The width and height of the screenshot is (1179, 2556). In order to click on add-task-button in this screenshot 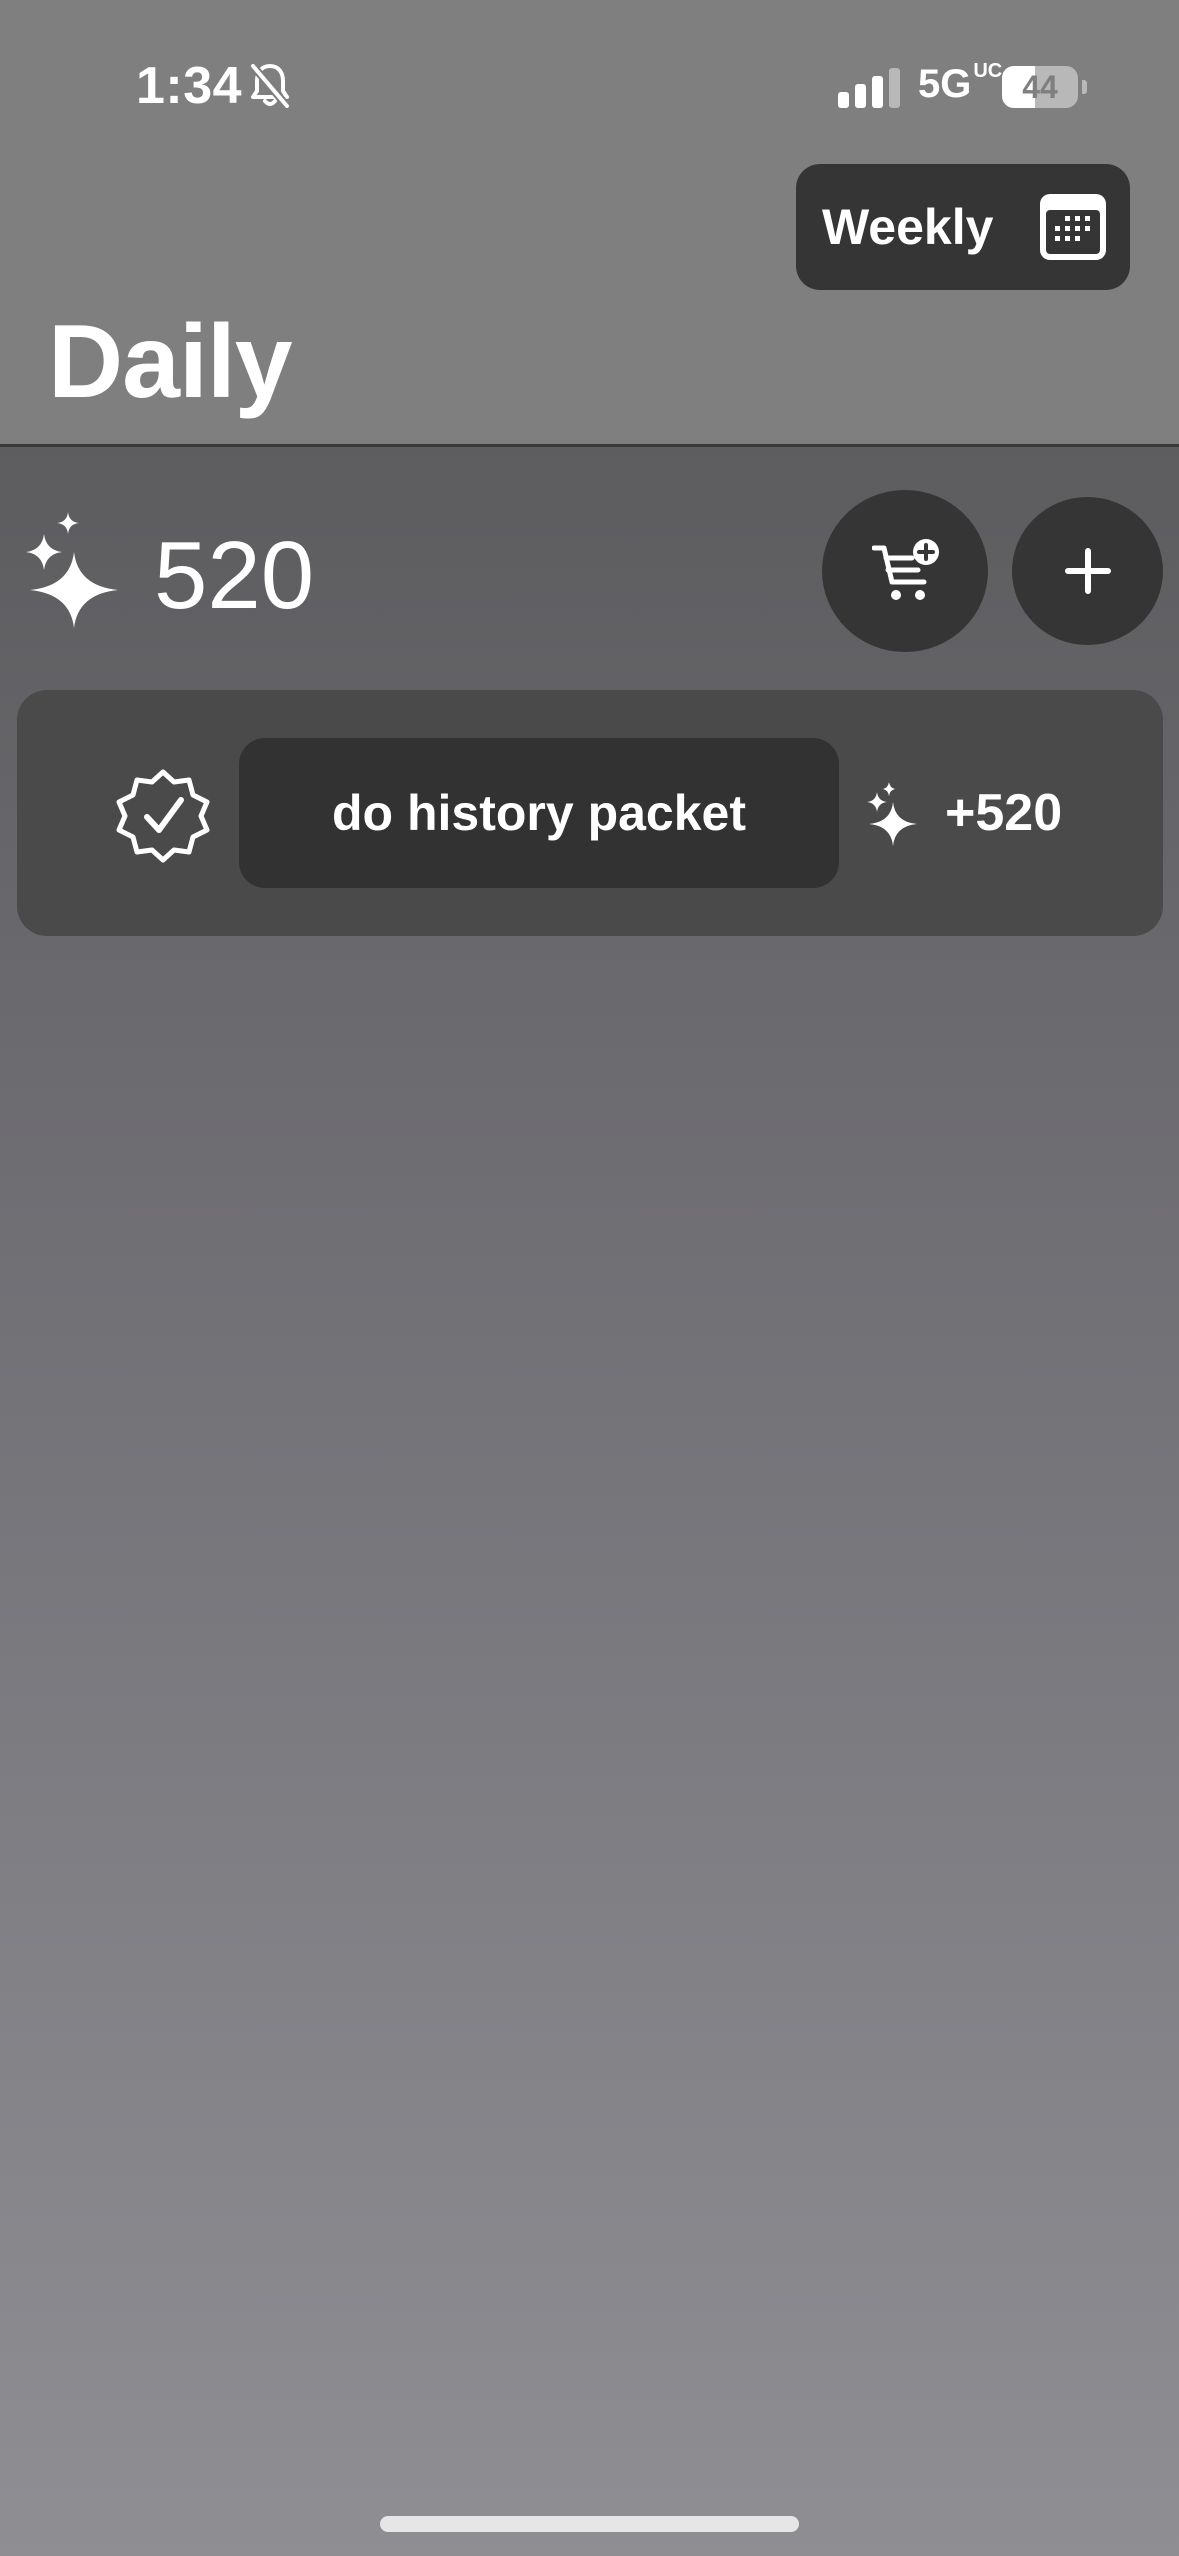, I will do `click(1087, 571)`.